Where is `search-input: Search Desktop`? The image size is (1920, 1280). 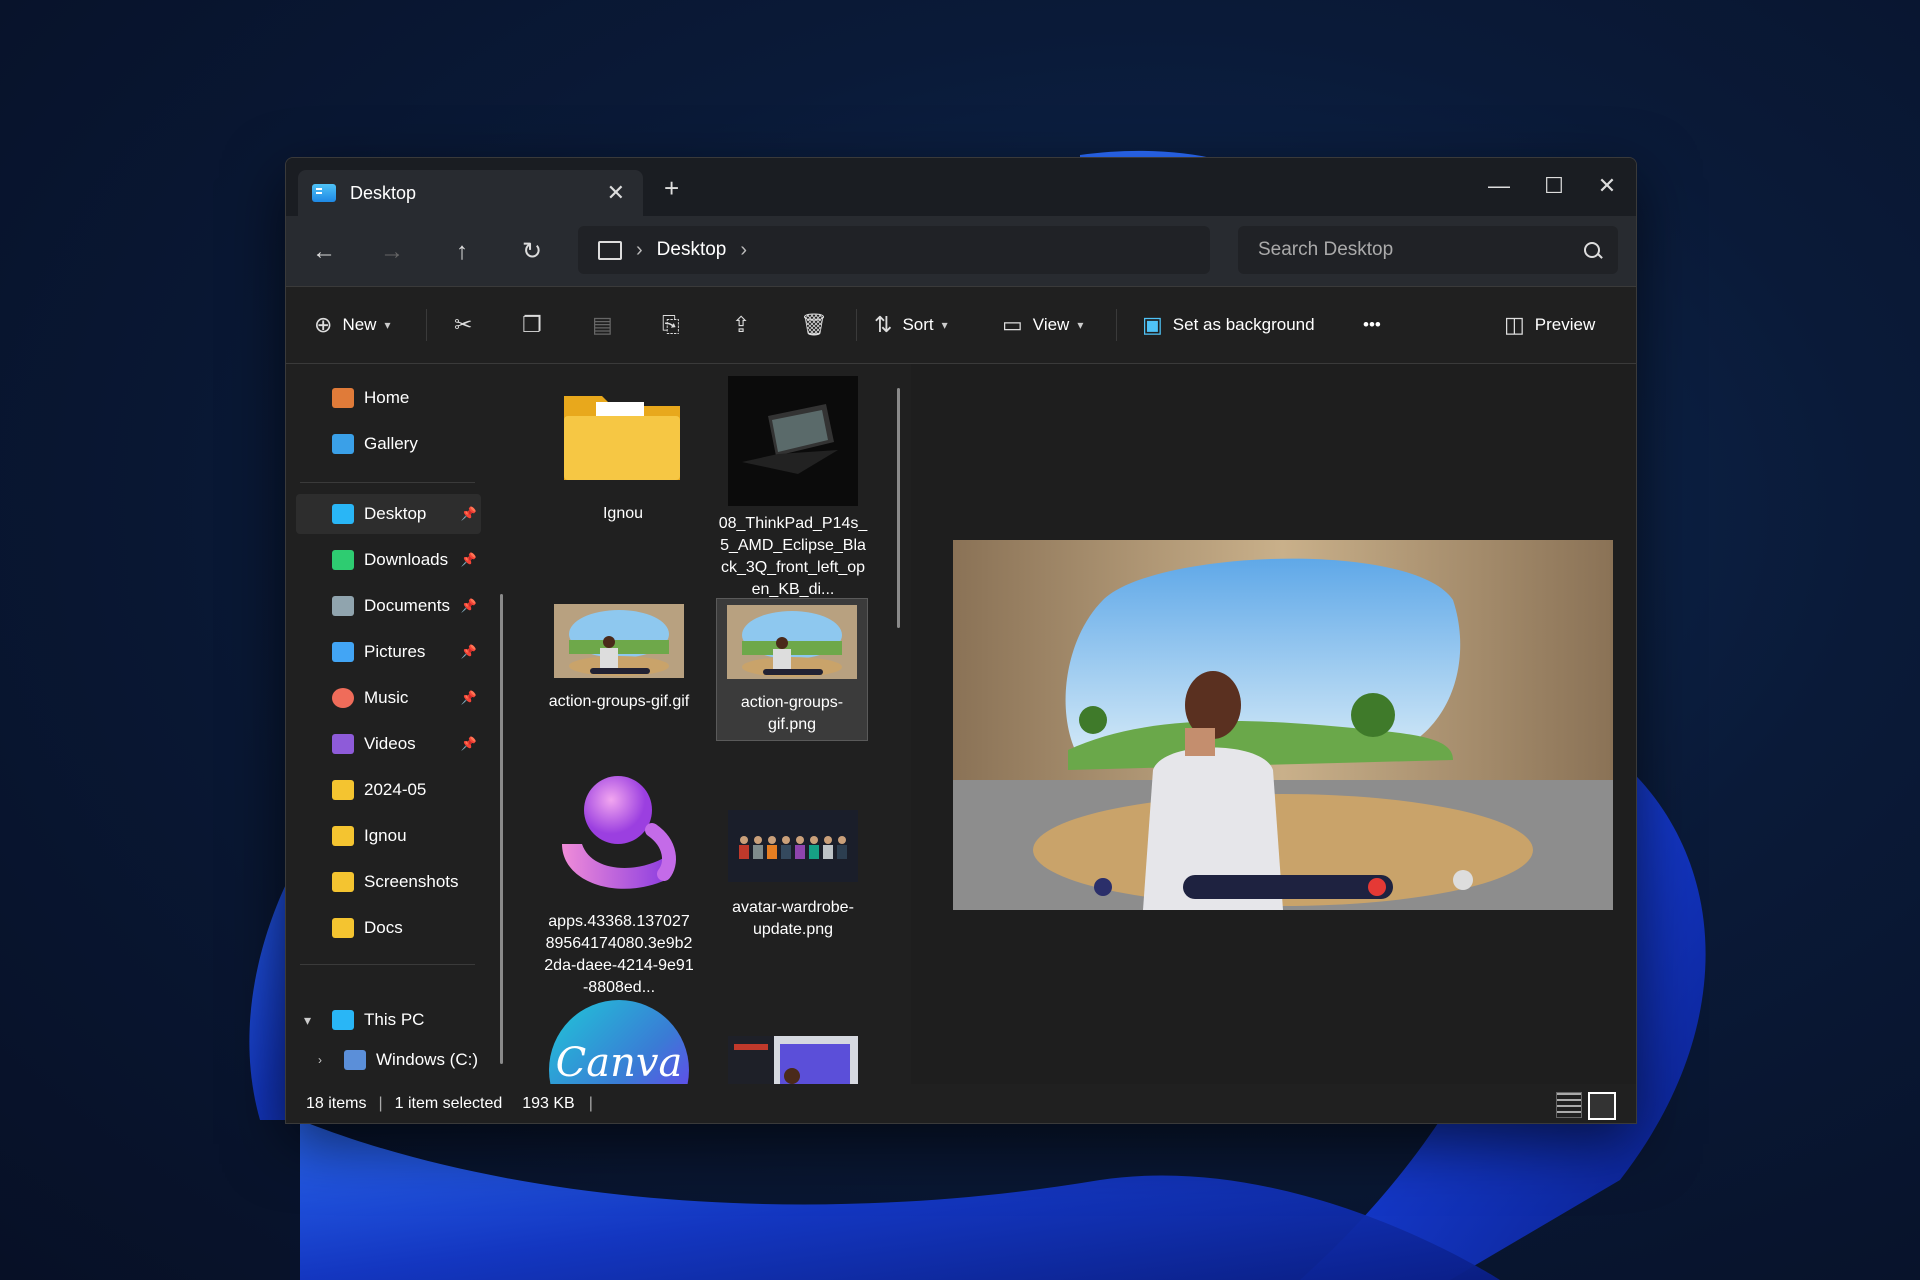 search-input: Search Desktop is located at coordinates (1421, 250).